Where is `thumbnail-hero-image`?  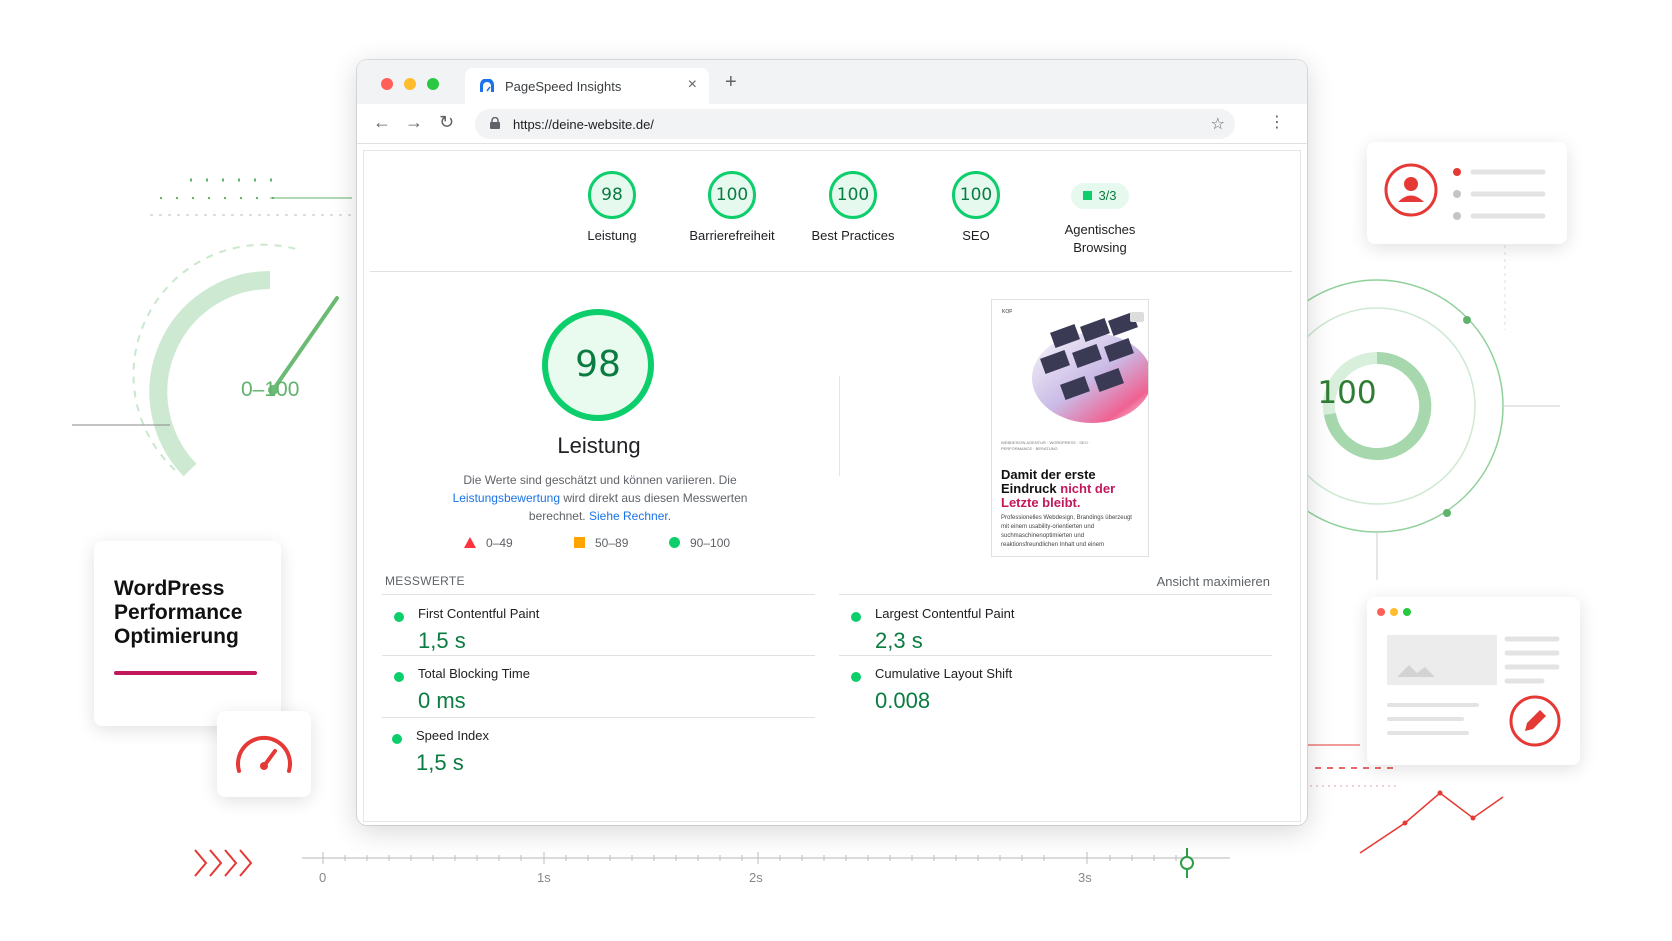 thumbnail-hero-image is located at coordinates (1080, 368).